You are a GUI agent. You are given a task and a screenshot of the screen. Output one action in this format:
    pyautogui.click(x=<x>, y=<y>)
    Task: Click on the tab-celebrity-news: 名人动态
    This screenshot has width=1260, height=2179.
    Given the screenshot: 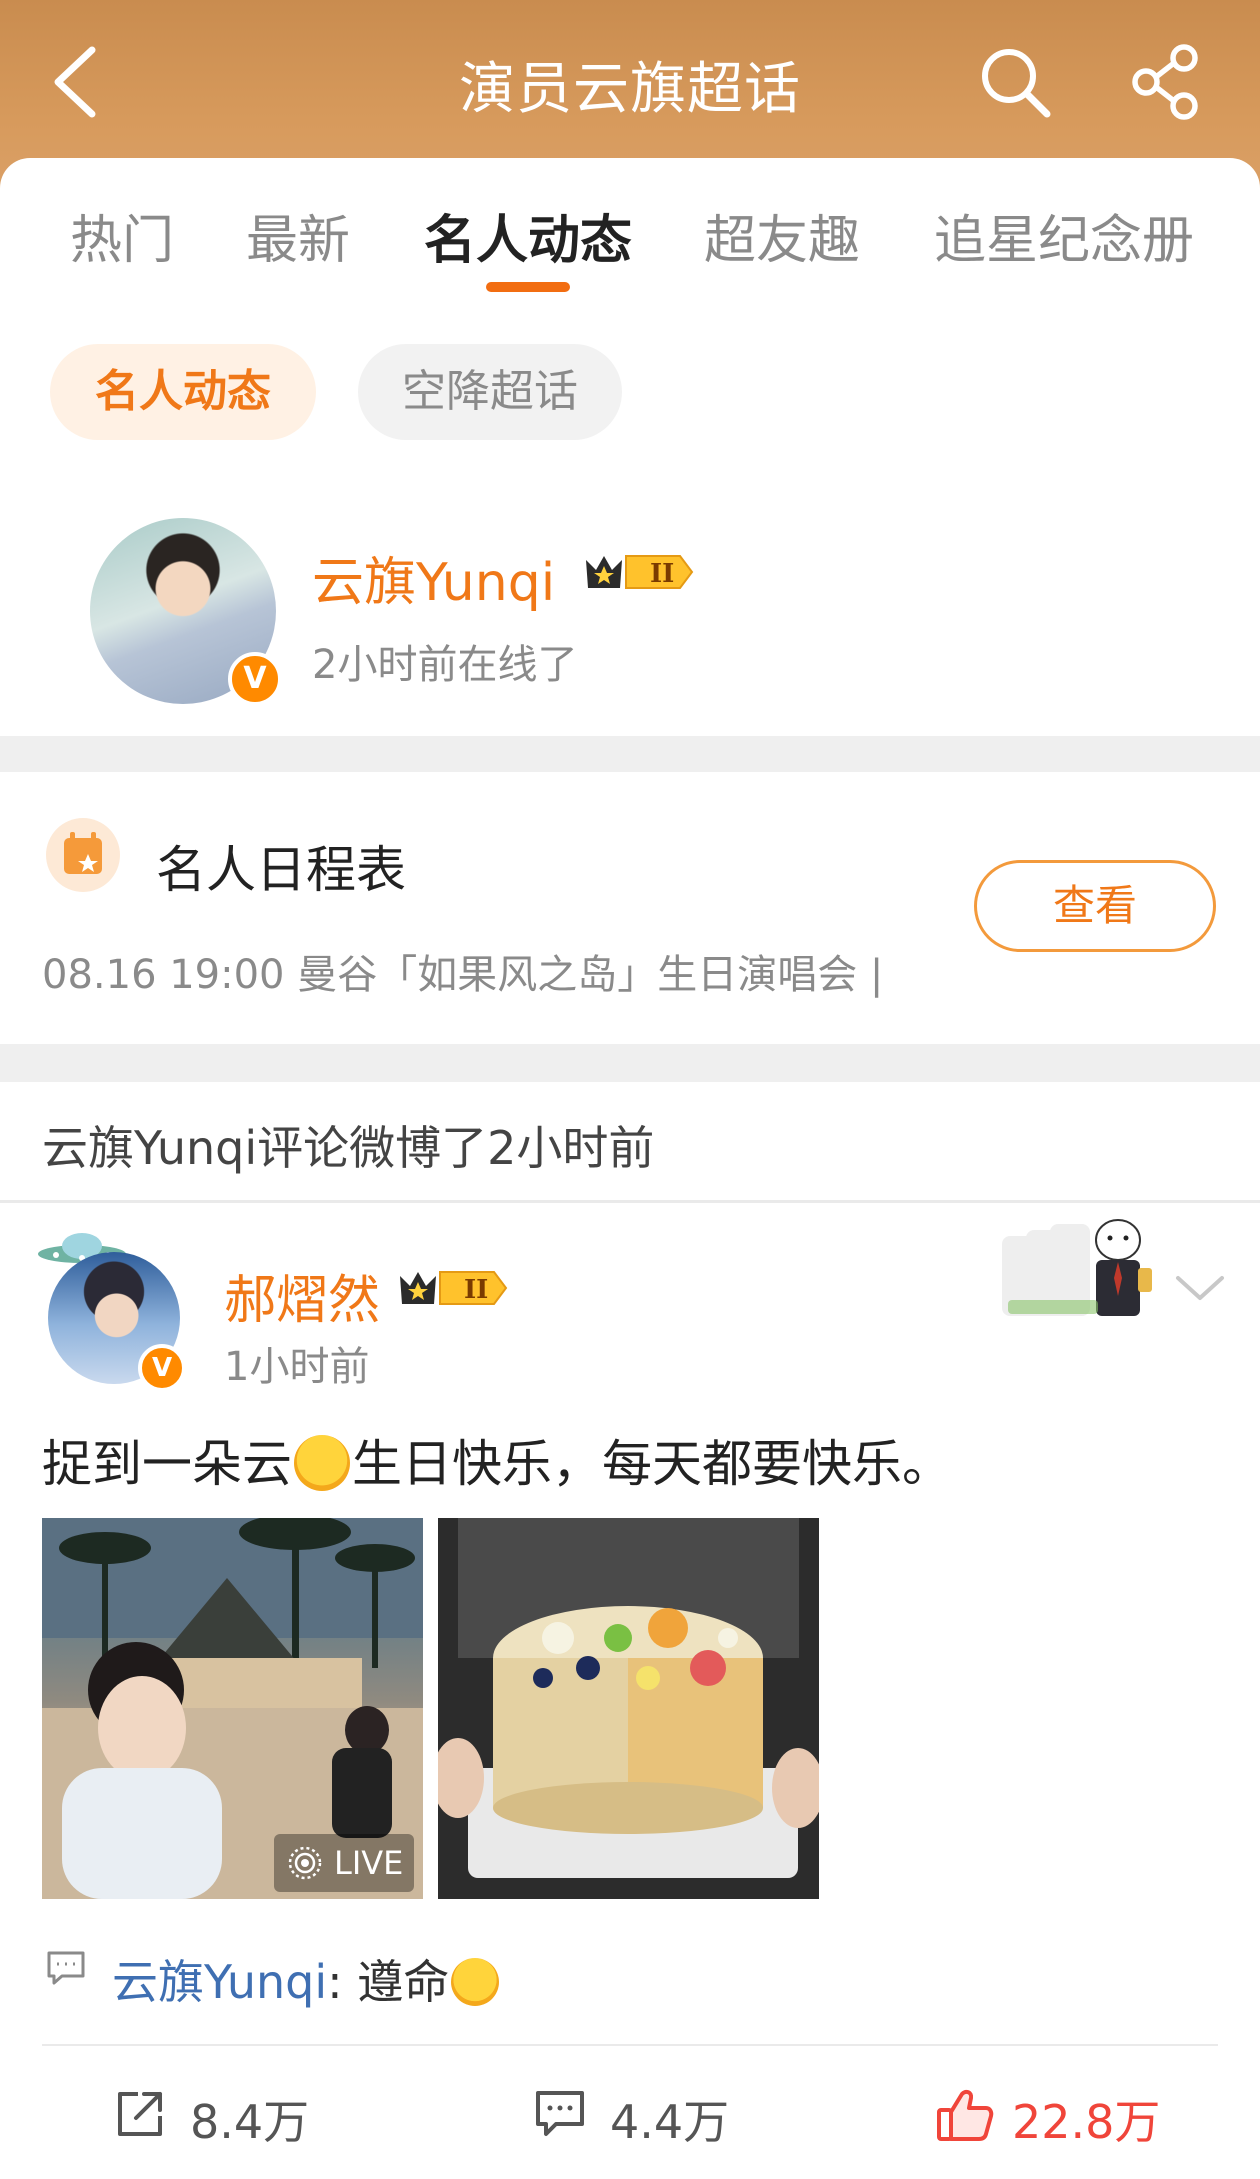 What is the action you would take?
    pyautogui.click(x=528, y=235)
    